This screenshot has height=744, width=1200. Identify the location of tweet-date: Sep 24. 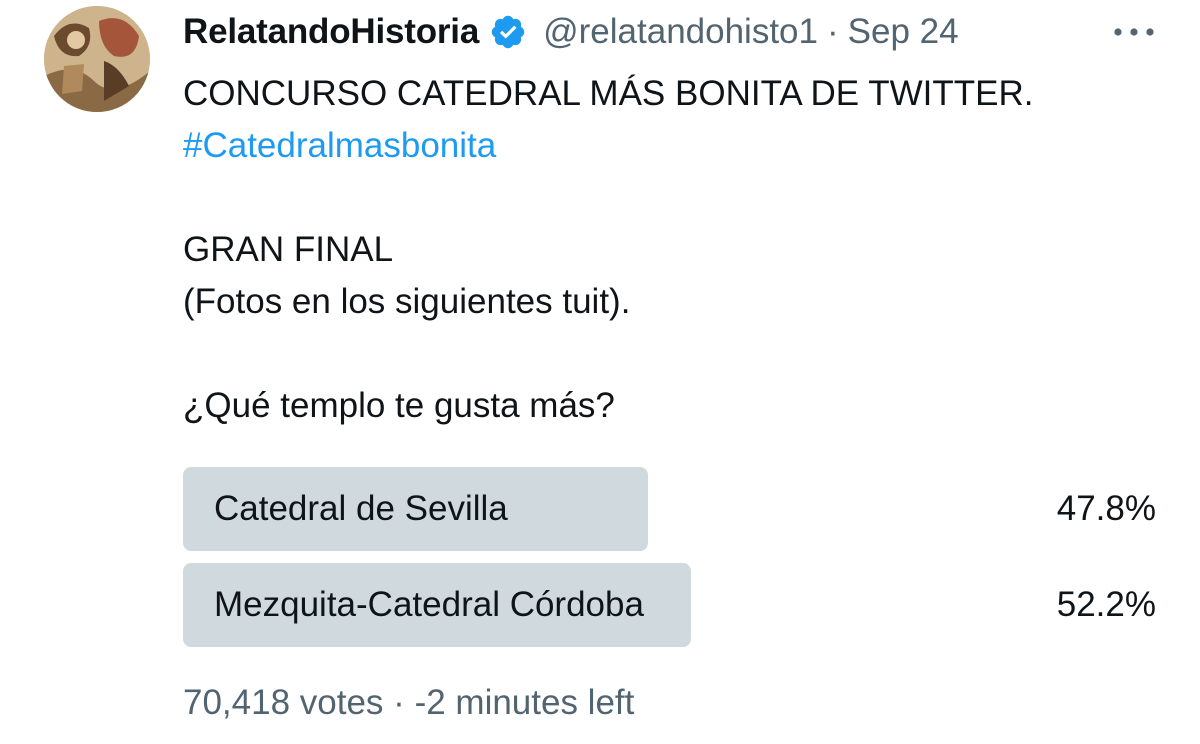
(903, 32).